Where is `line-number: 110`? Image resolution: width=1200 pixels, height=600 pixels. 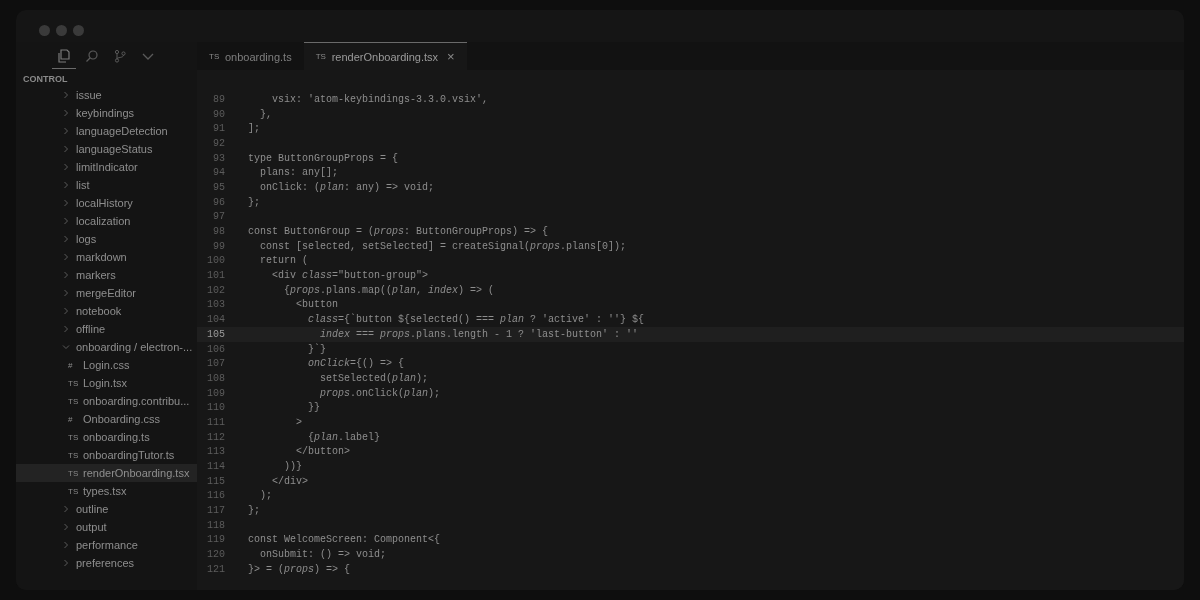 line-number: 110 is located at coordinates (216, 408).